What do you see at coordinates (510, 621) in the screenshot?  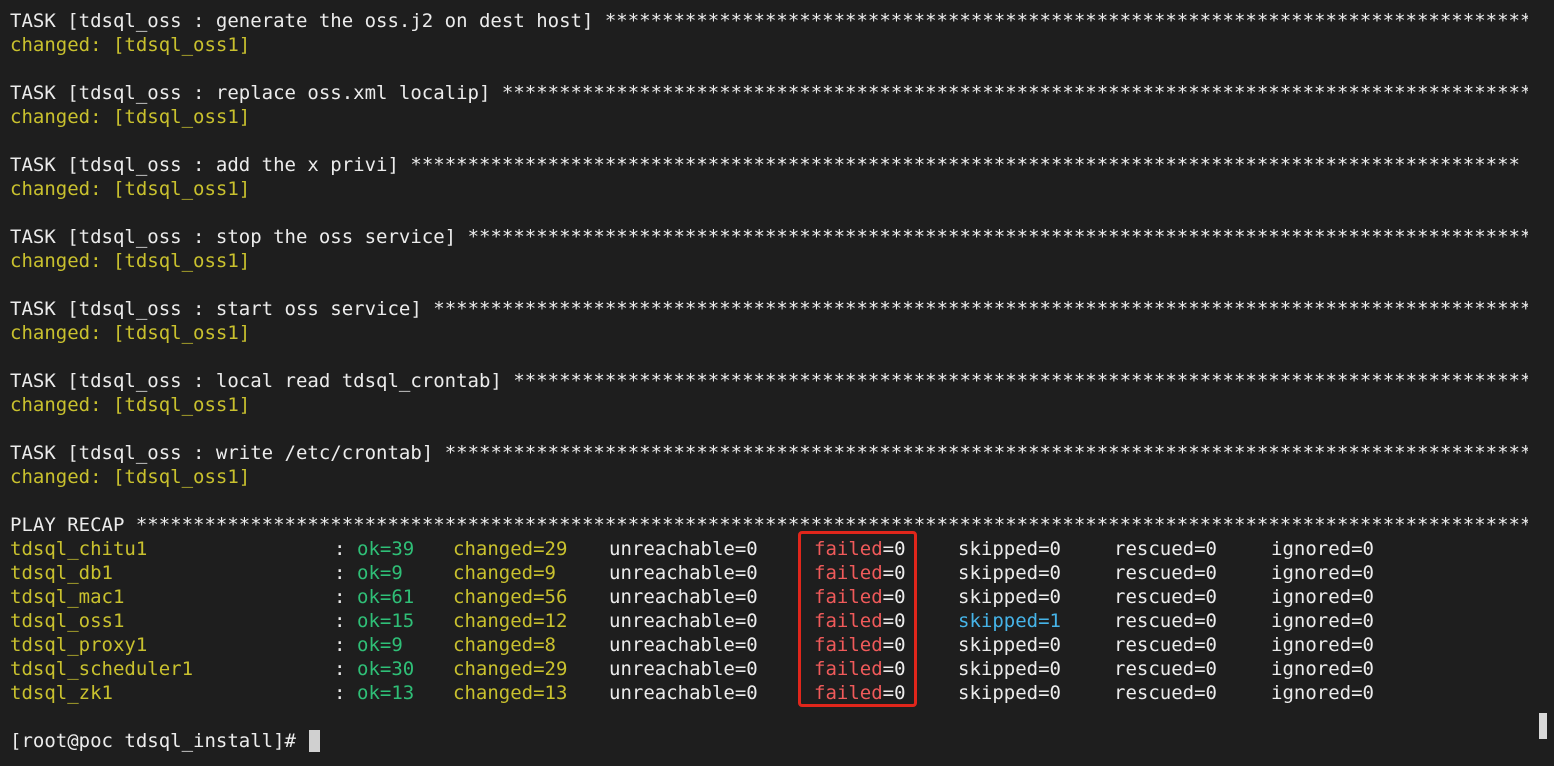 I see `recap-changed: changed=12` at bounding box center [510, 621].